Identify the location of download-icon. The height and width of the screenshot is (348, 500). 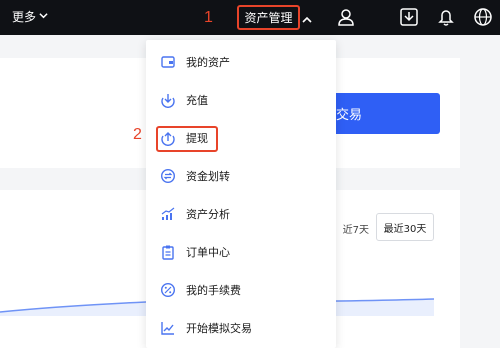
(409, 17).